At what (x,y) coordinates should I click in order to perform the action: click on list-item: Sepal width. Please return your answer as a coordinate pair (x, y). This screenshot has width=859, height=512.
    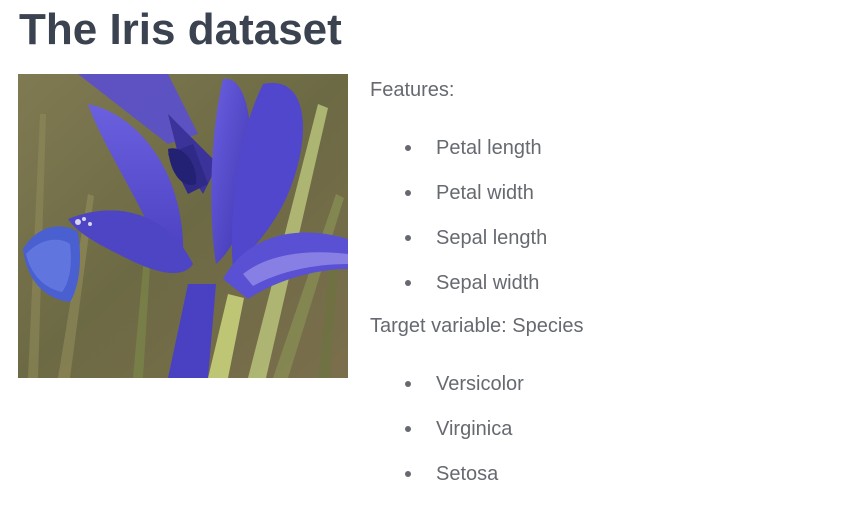
    Looking at the image, I should click on (458, 292).